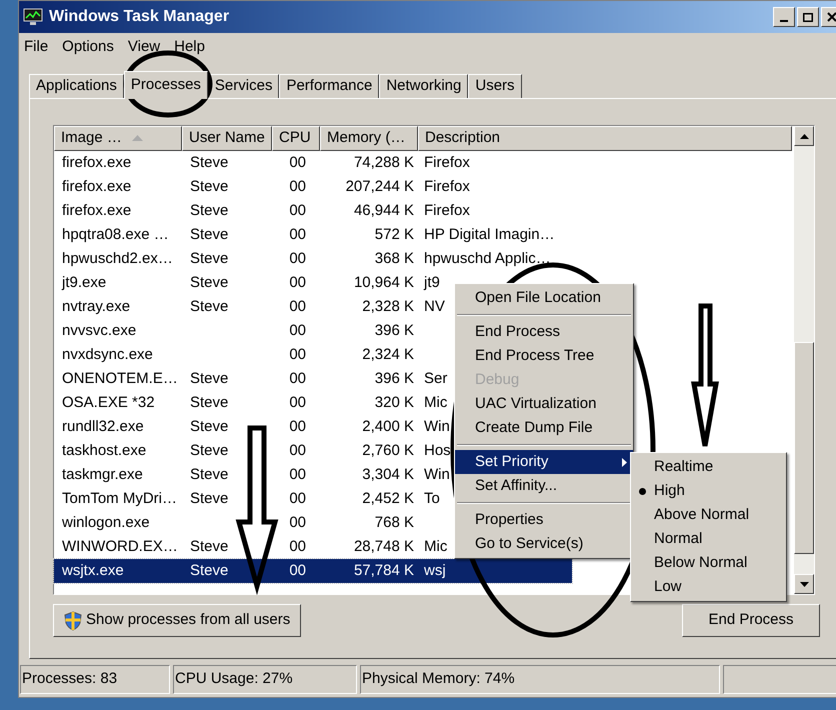 The height and width of the screenshot is (710, 836). What do you see at coordinates (784, 17) in the screenshot?
I see `minimize-button` at bounding box center [784, 17].